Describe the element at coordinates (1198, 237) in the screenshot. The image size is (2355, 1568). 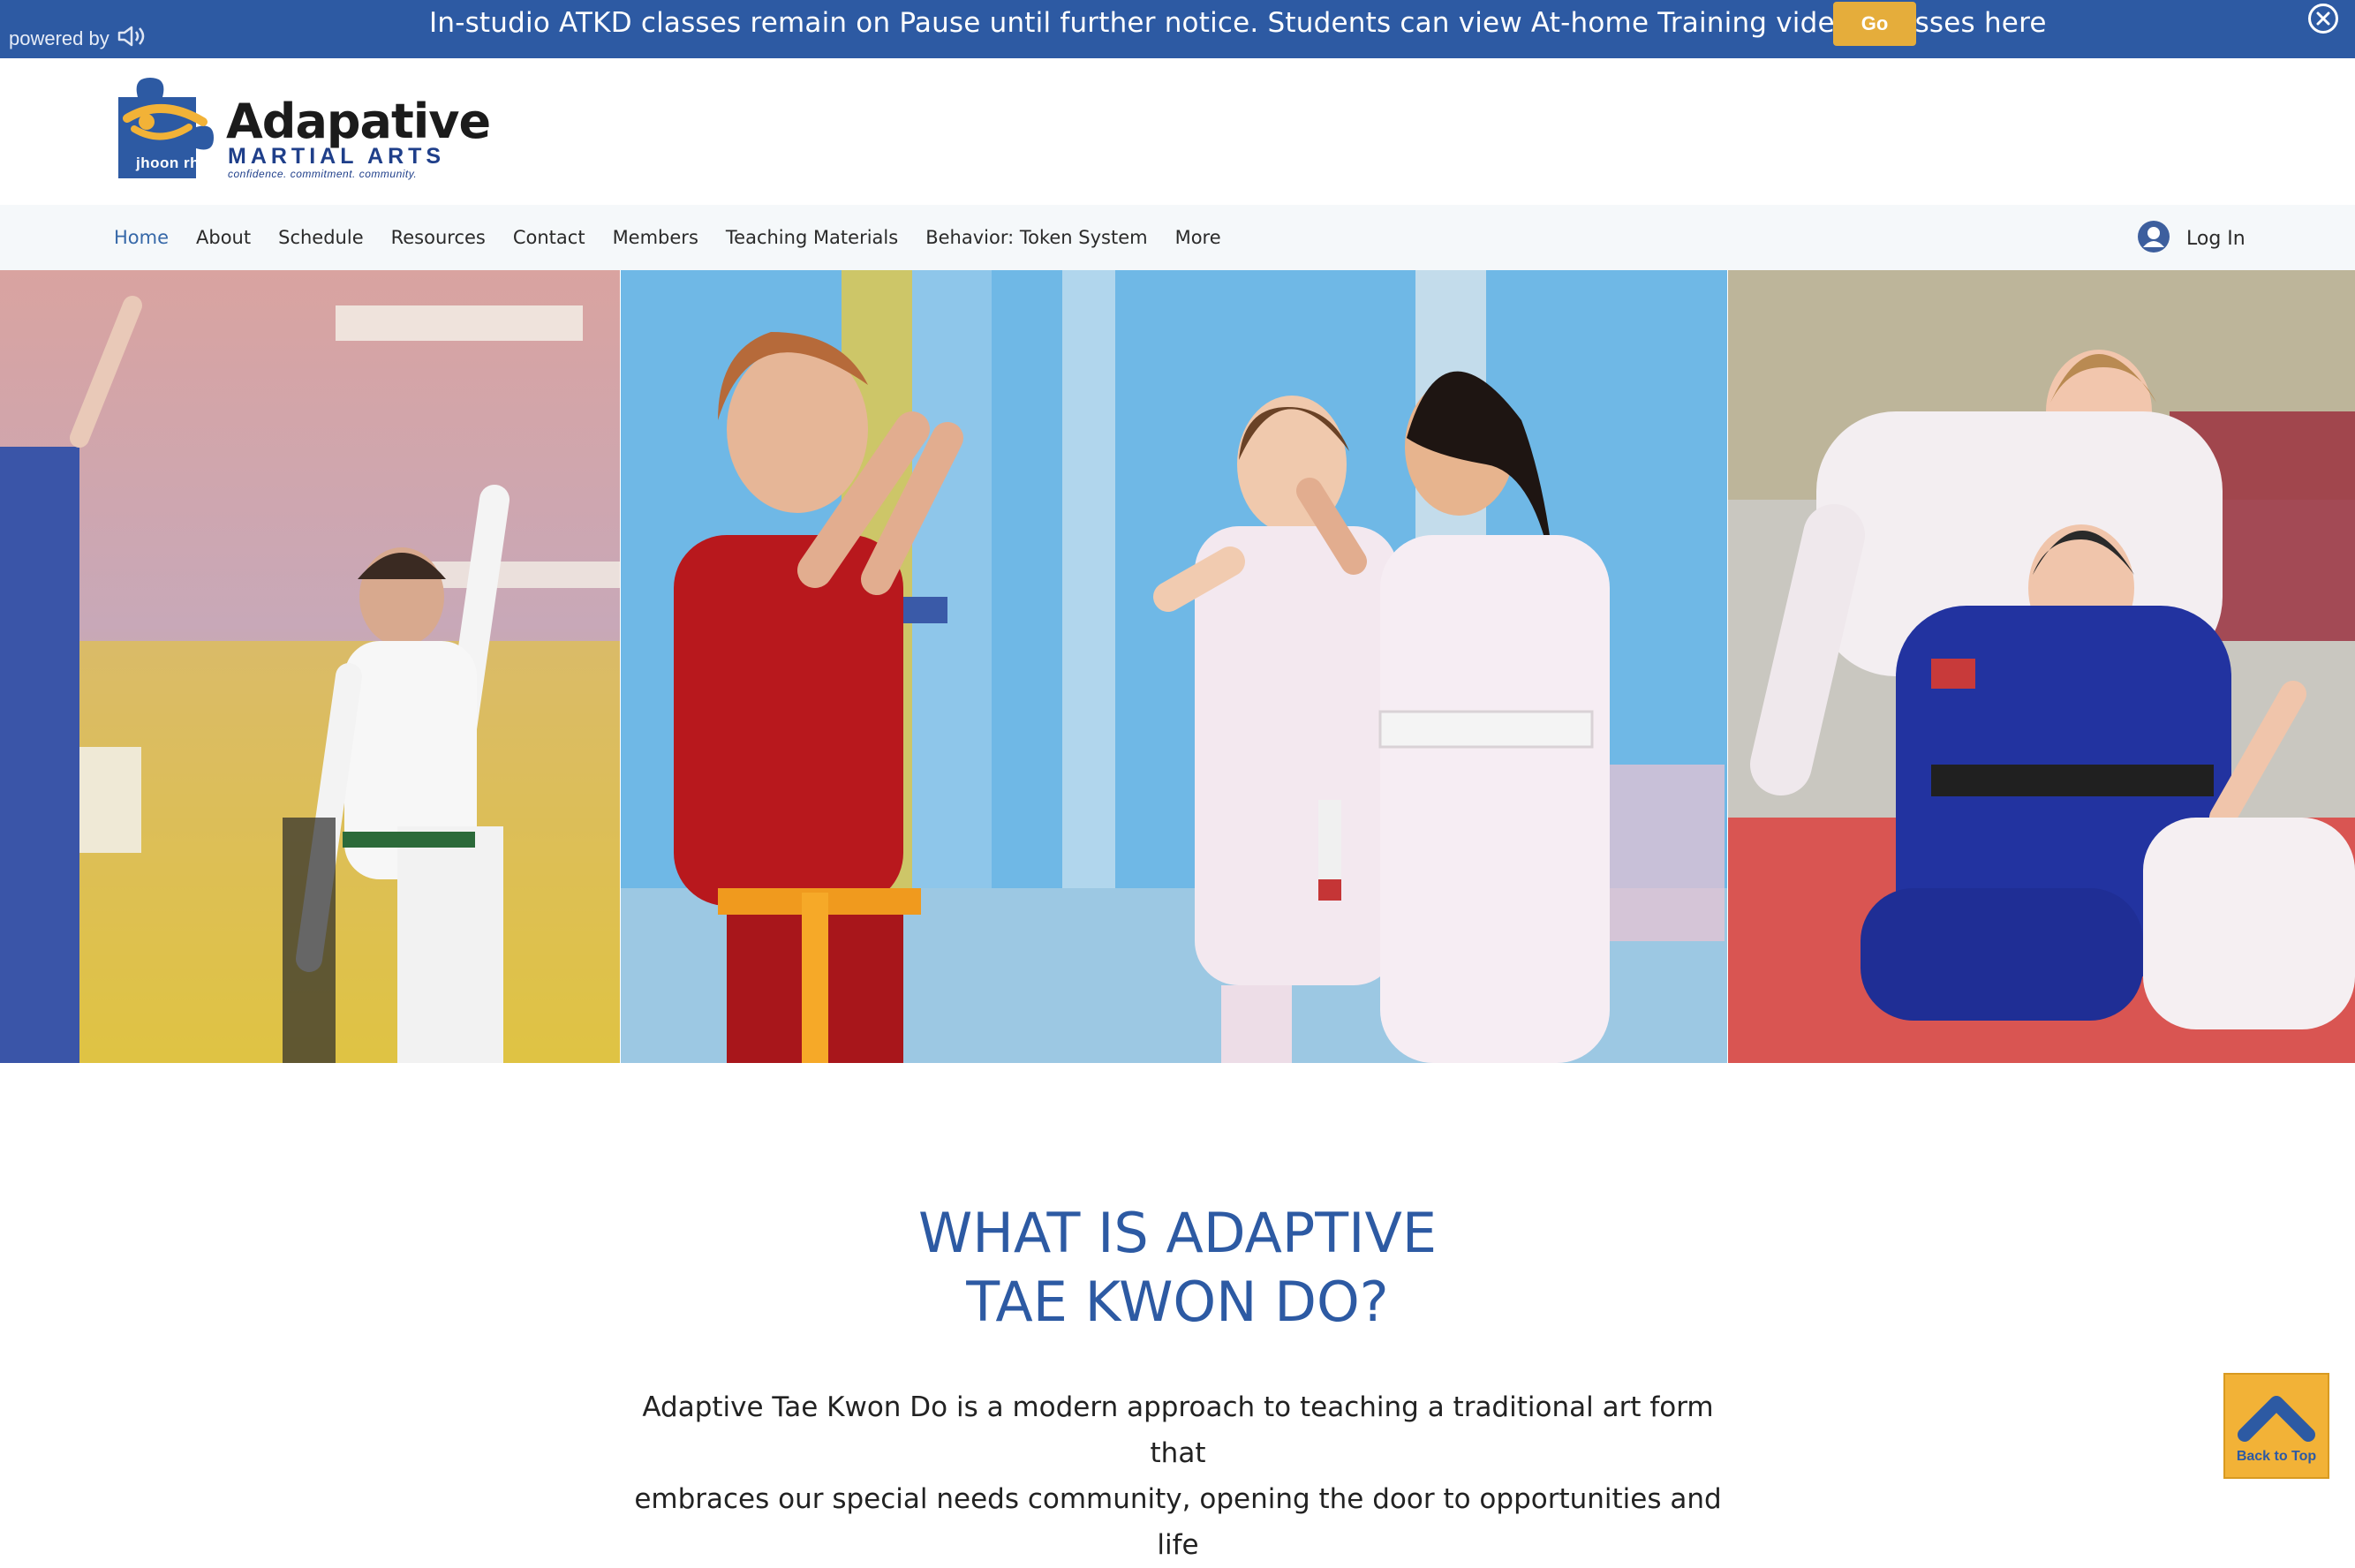
I see `nav-item-more: More` at that location.